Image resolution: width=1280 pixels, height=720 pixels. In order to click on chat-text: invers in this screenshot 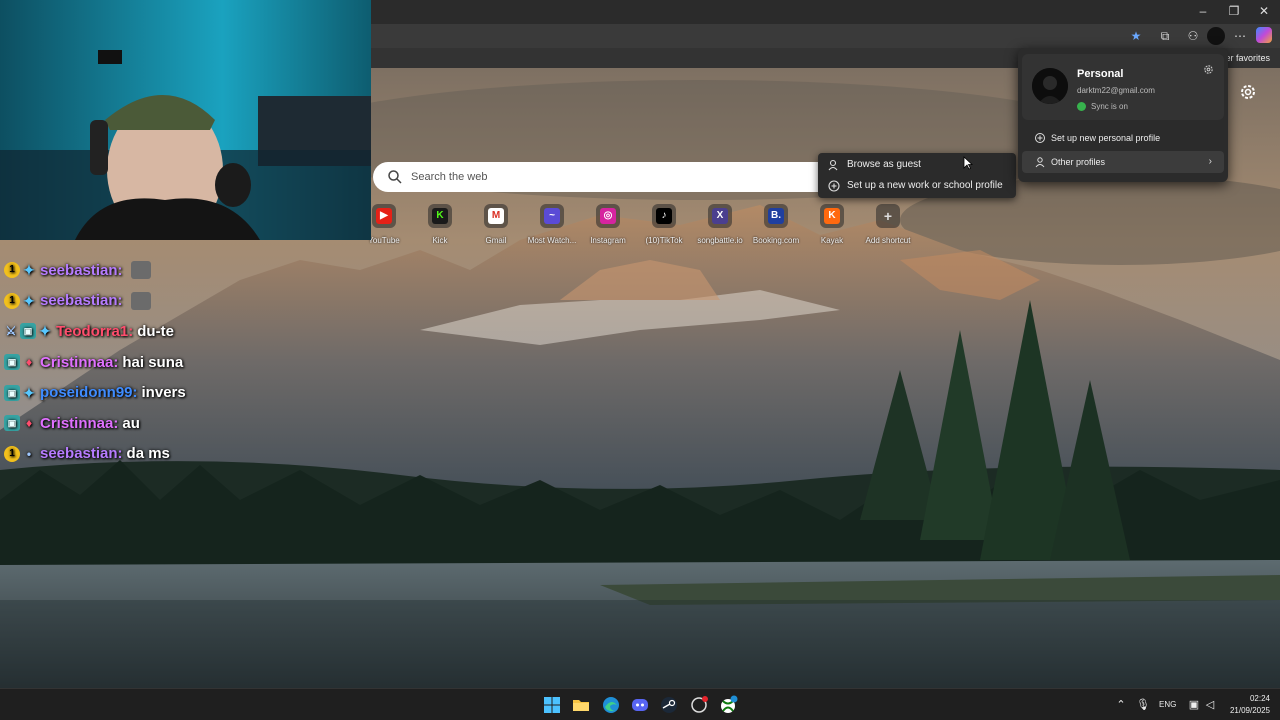, I will do `click(163, 393)`.